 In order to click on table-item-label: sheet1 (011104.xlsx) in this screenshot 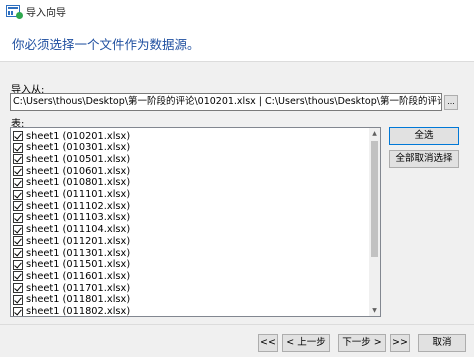, I will do `click(78, 230)`.